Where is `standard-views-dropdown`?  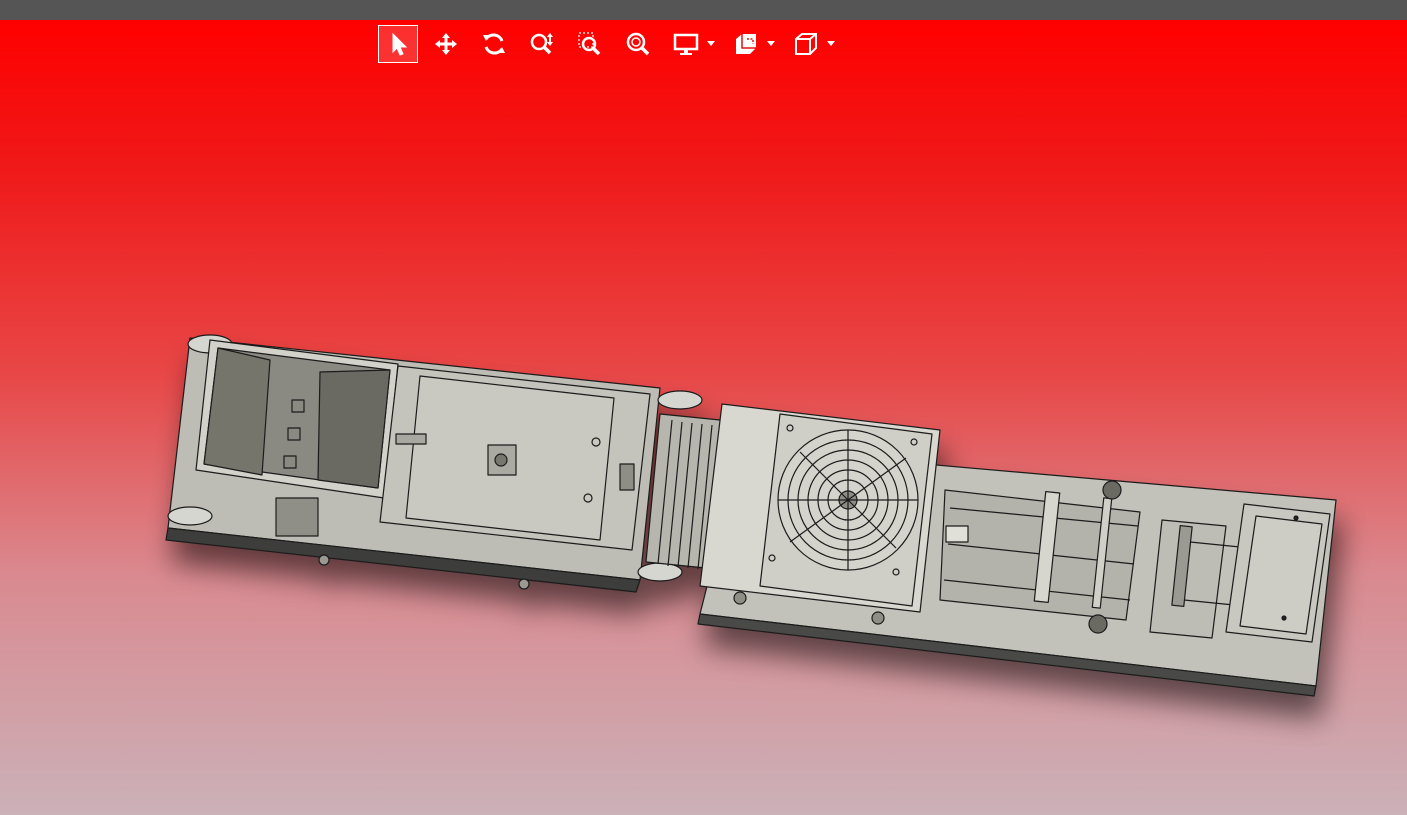
standard-views-dropdown is located at coordinates (831, 44).